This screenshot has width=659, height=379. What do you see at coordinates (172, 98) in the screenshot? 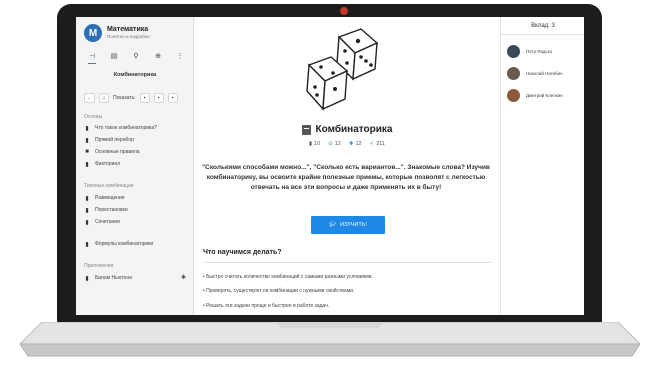
I see `filter-tests-icon: ▪` at bounding box center [172, 98].